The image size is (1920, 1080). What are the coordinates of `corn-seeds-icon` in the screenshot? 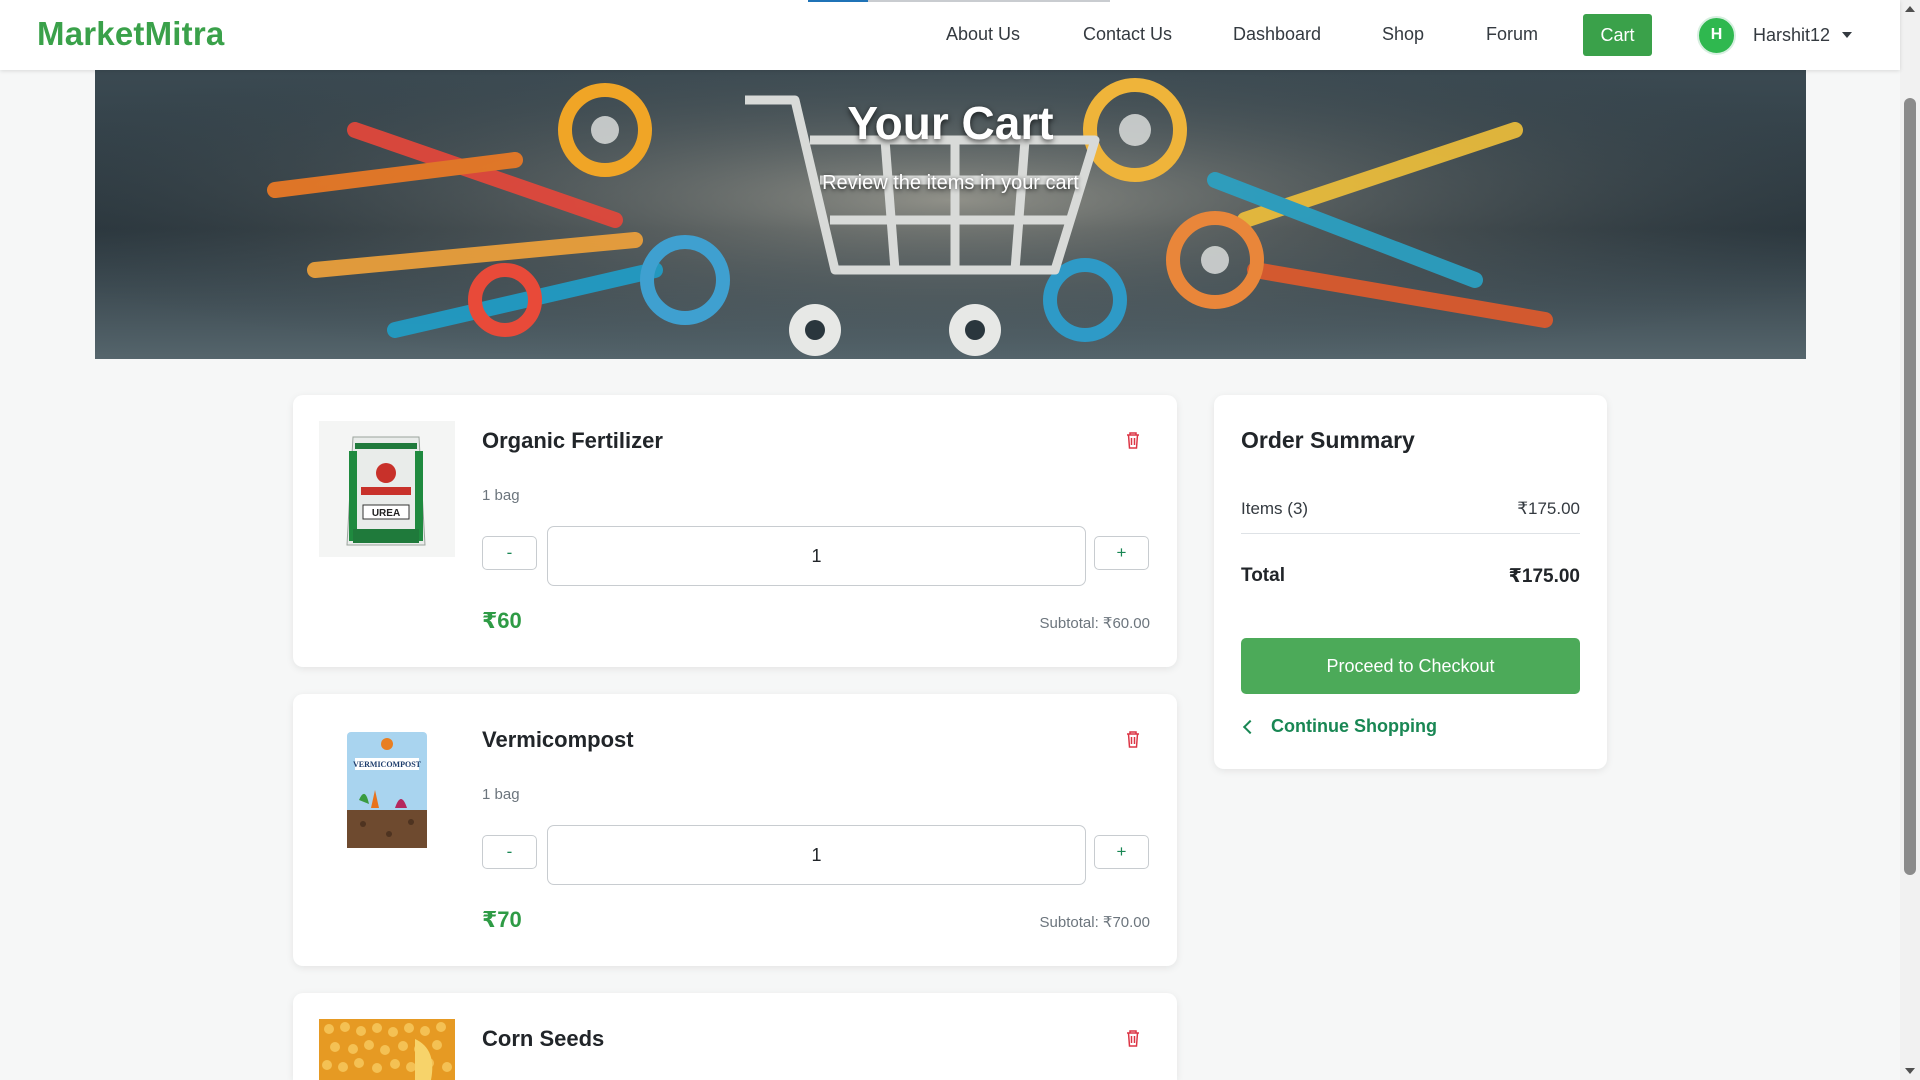 It's located at (387, 1049).